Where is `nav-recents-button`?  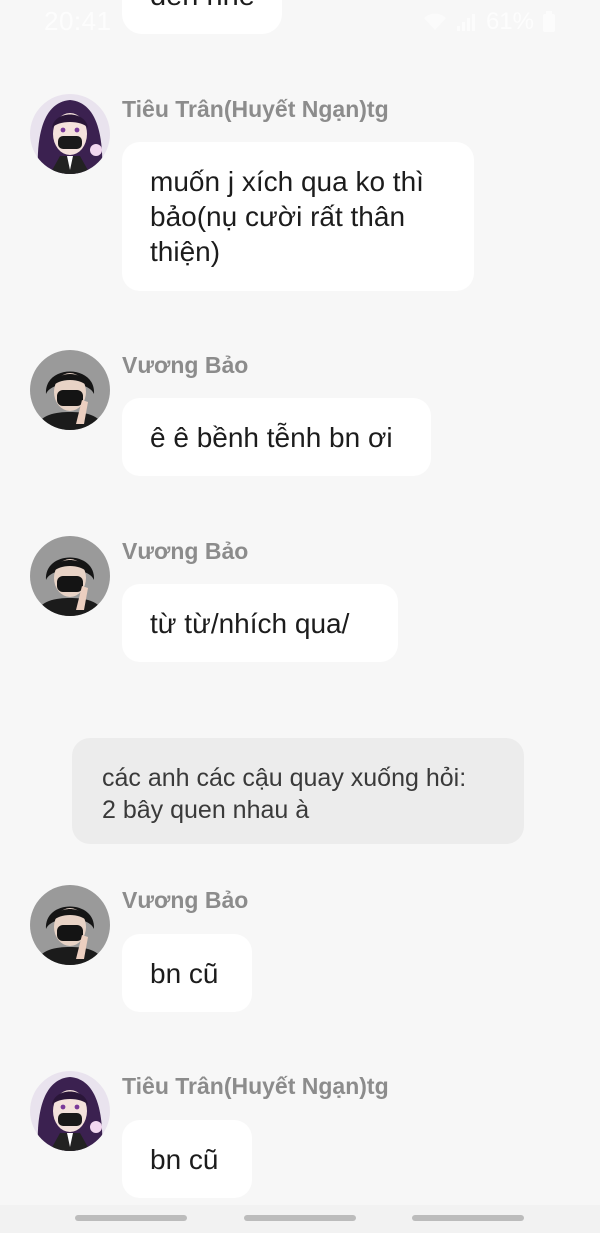
nav-recents-button is located at coordinates (131, 1218).